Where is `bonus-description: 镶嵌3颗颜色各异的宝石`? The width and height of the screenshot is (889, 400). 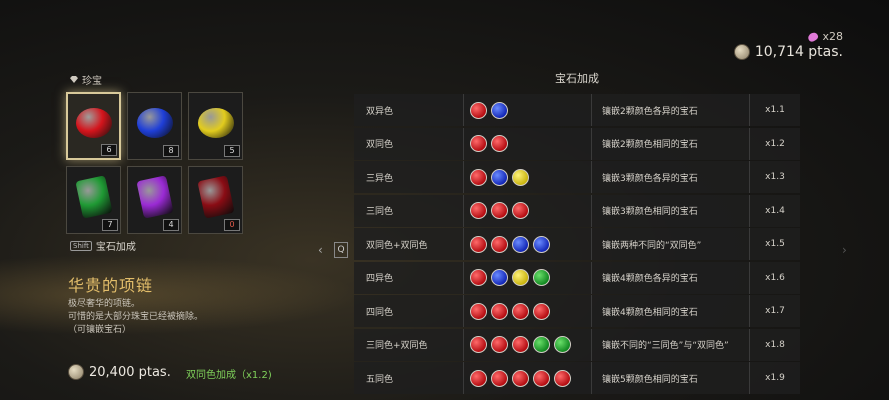 bonus-description: 镶嵌3颗颜色各异的宝石 is located at coordinates (671, 177).